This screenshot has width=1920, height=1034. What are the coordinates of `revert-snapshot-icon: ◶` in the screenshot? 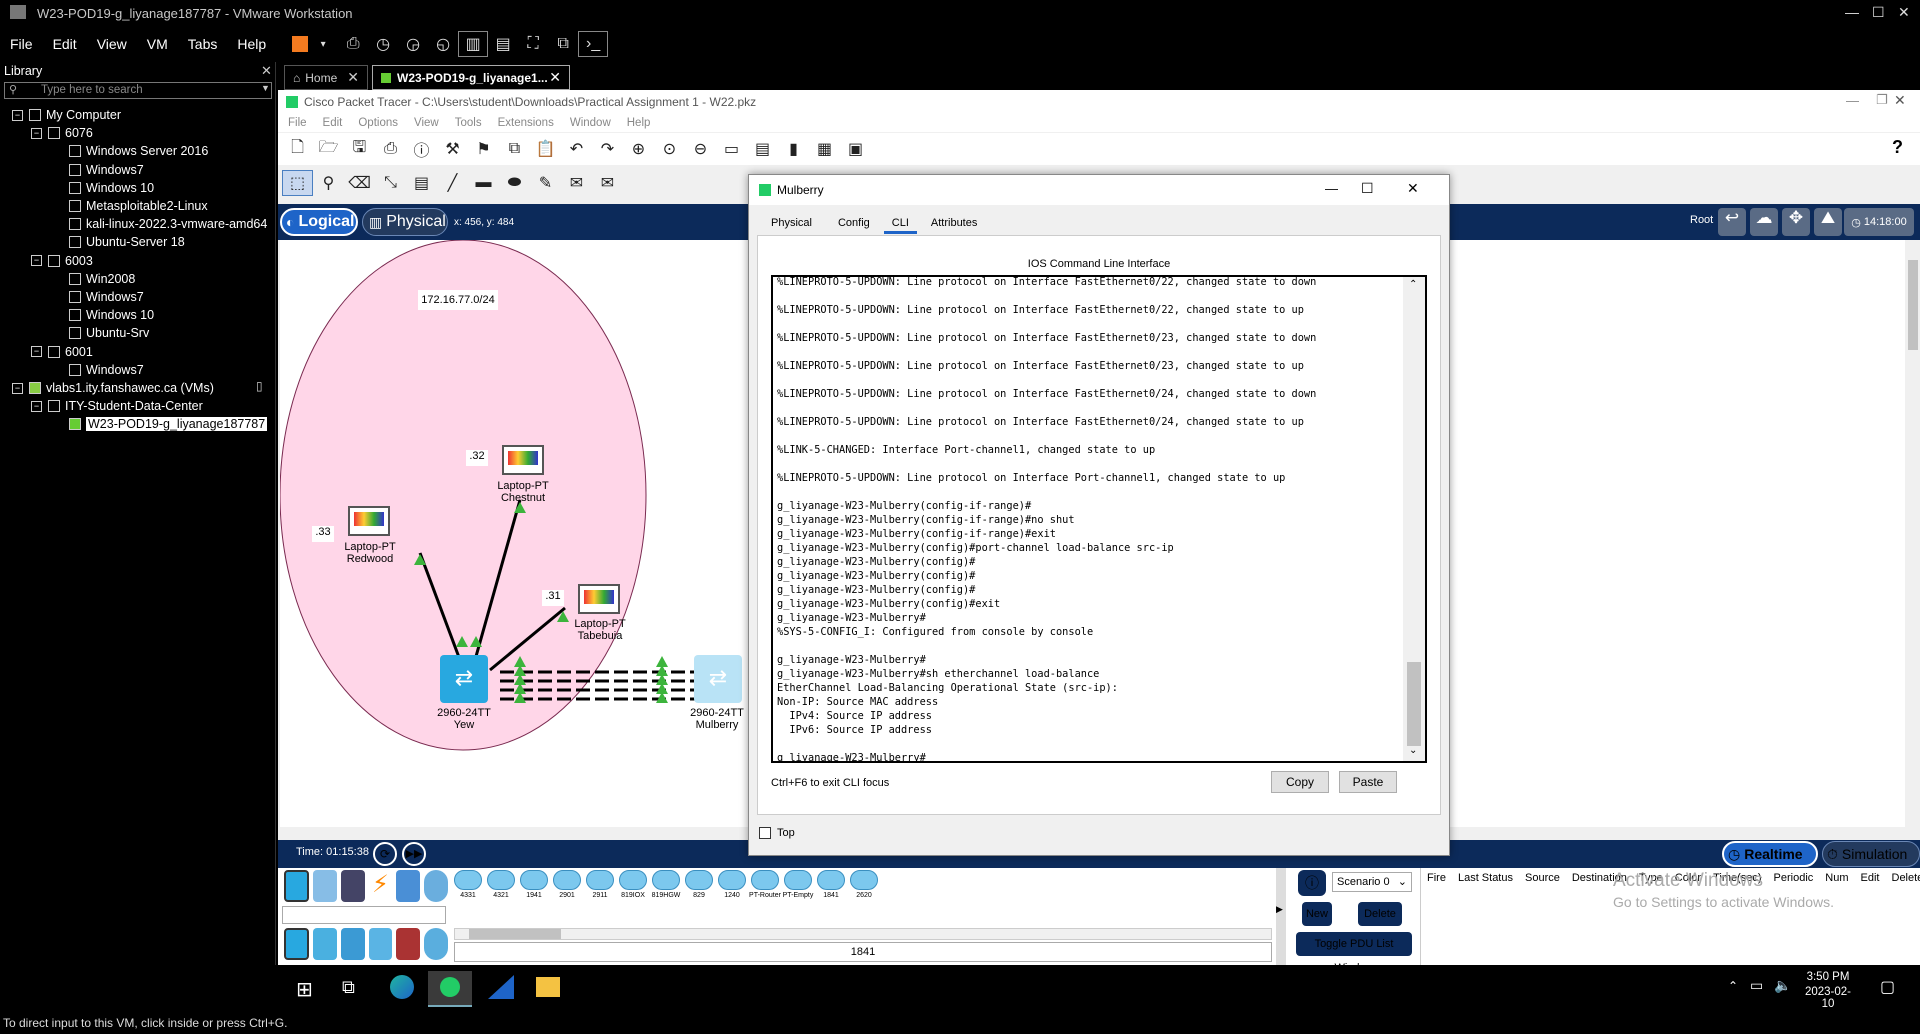 It's located at (413, 44).